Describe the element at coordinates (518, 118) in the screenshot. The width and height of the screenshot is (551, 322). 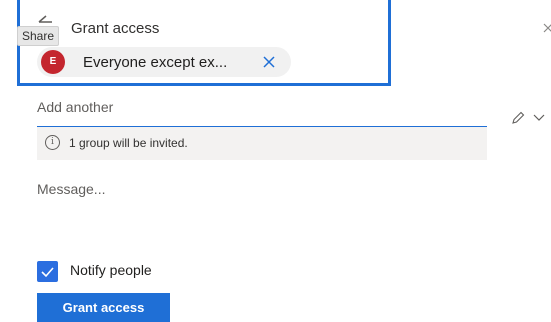
I see `pencil-icon` at that location.